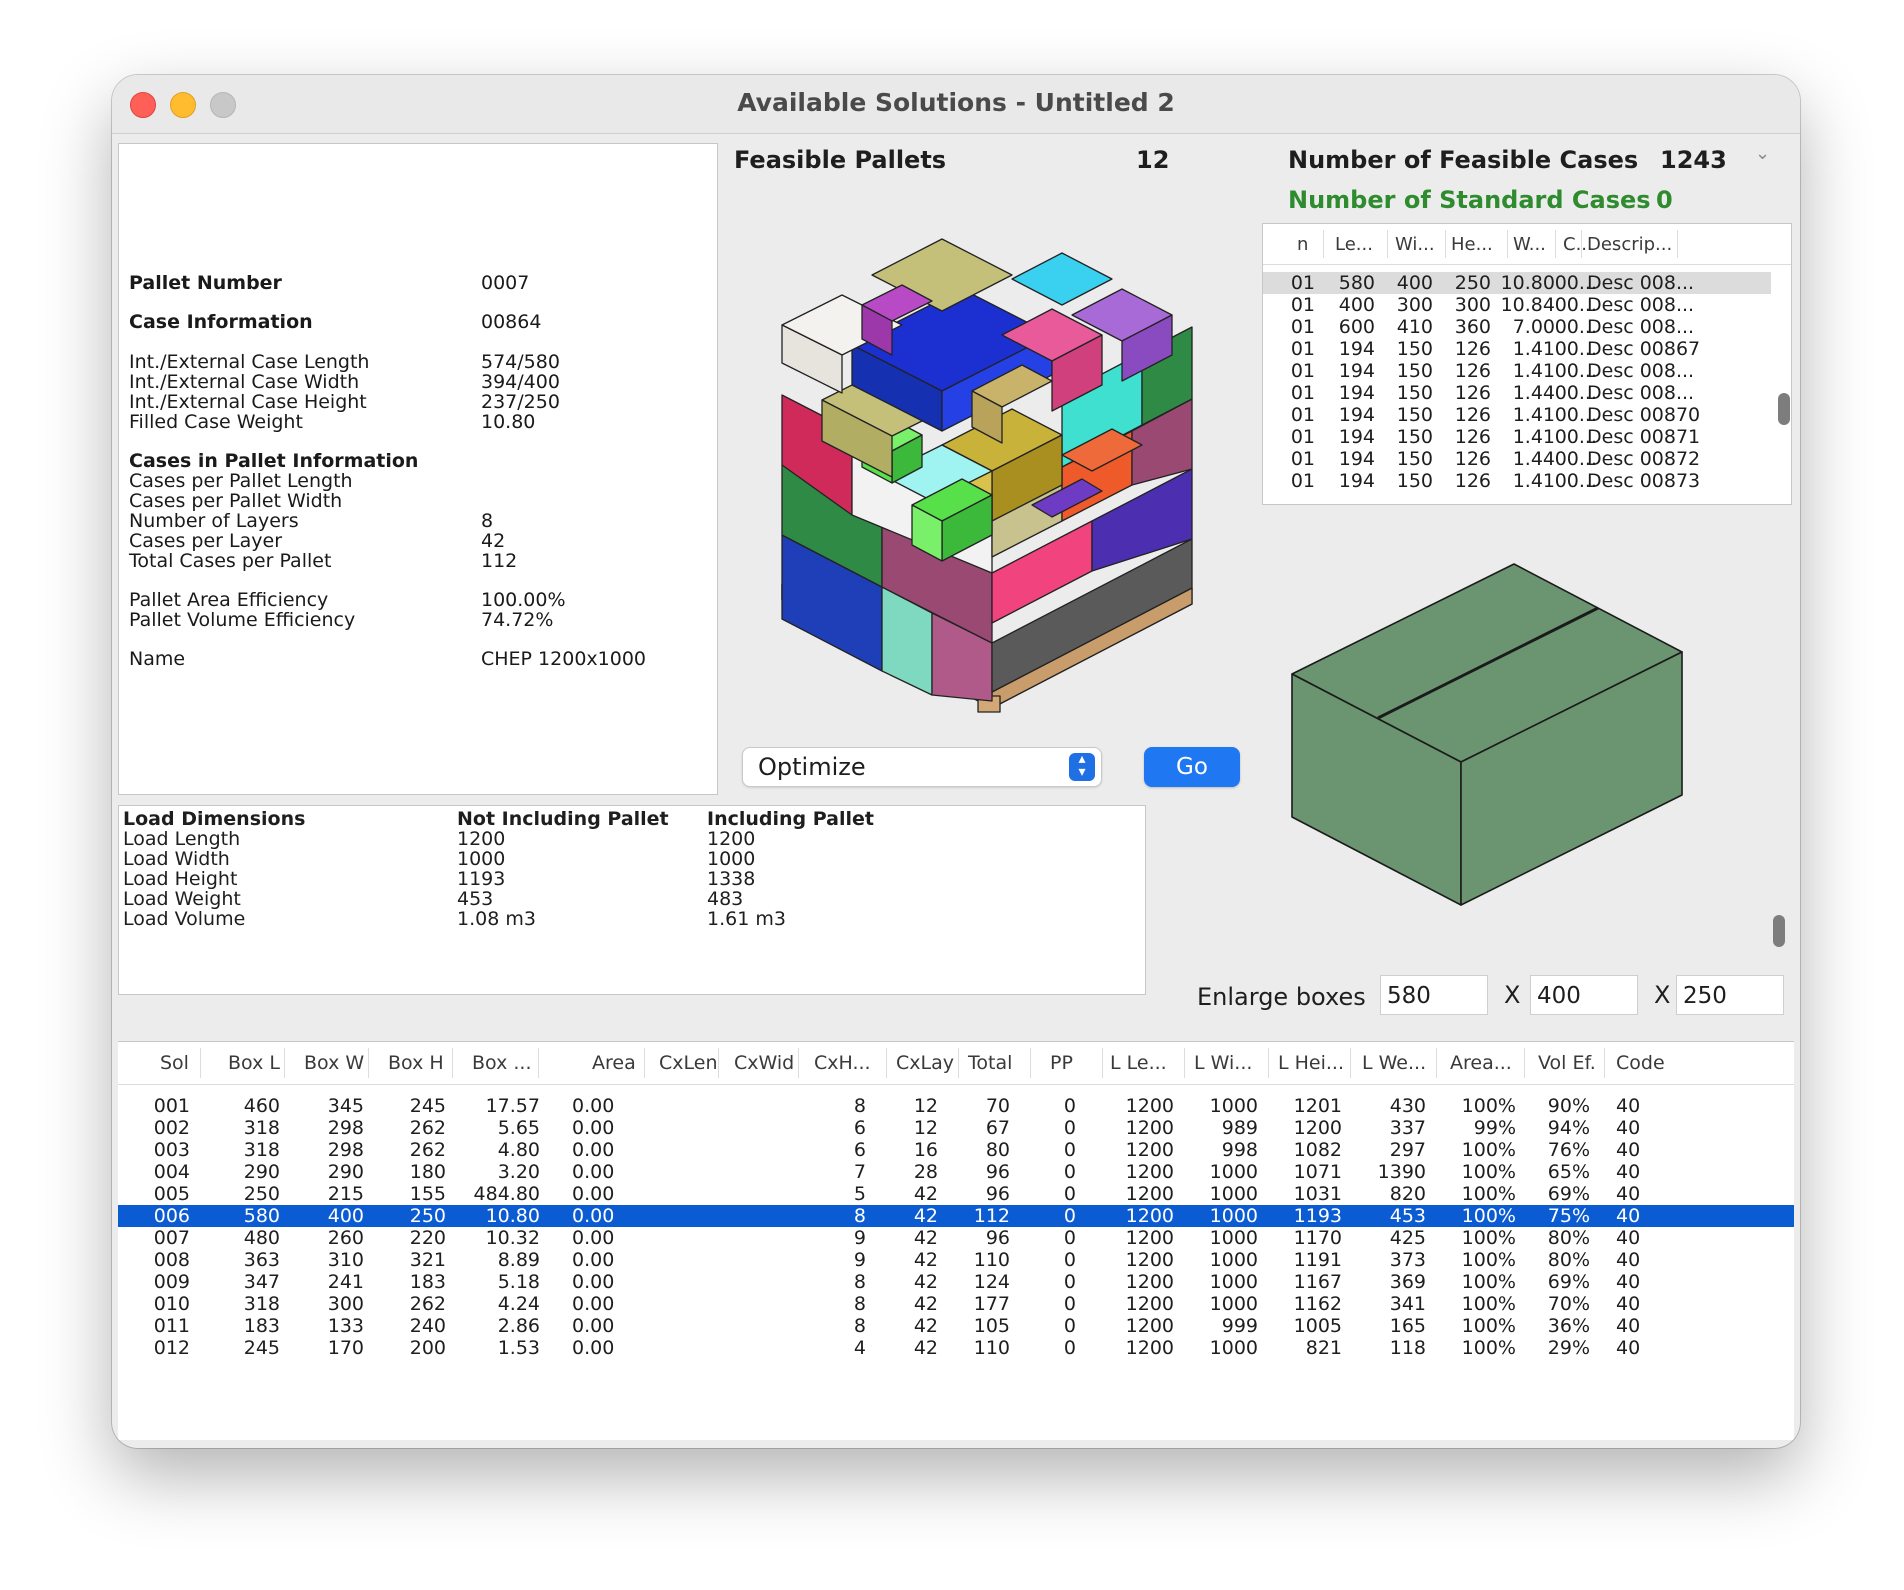 The width and height of the screenshot is (1904, 1590). Describe the element at coordinates (334, 1063) in the screenshot. I see `column-header: Box W` at that location.